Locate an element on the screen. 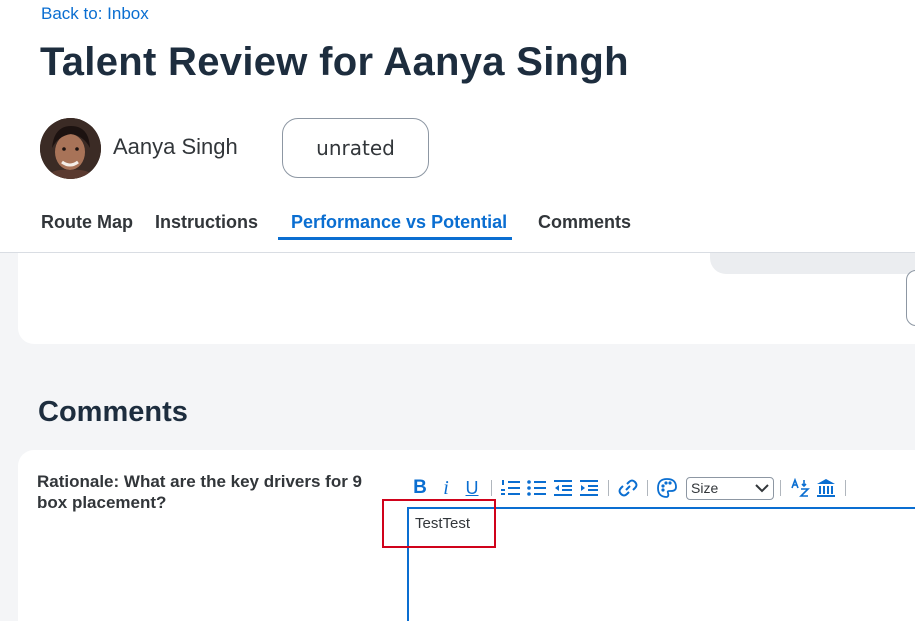 The image size is (915, 621). text-color-button is located at coordinates (667, 488).